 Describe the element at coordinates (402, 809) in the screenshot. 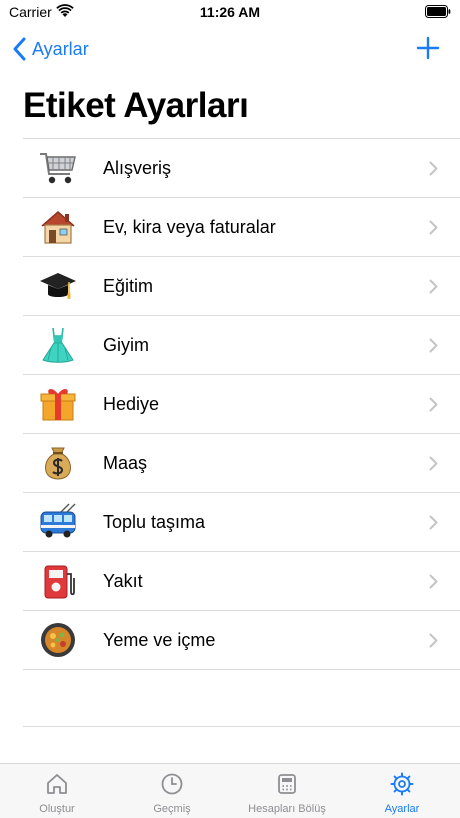

I see `tab-label: Ayarlar` at that location.